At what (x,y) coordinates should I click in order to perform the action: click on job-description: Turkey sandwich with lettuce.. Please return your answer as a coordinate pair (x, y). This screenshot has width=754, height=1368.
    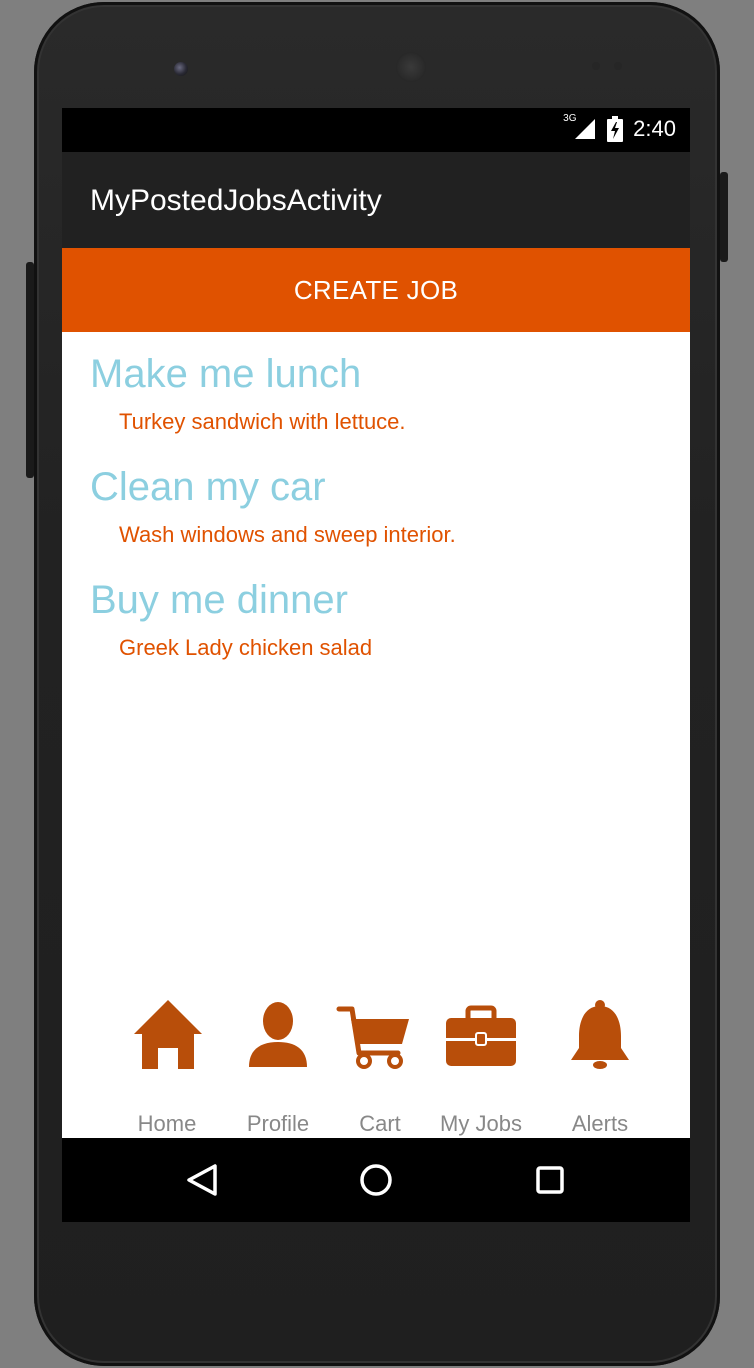
    Looking at the image, I should click on (262, 421).